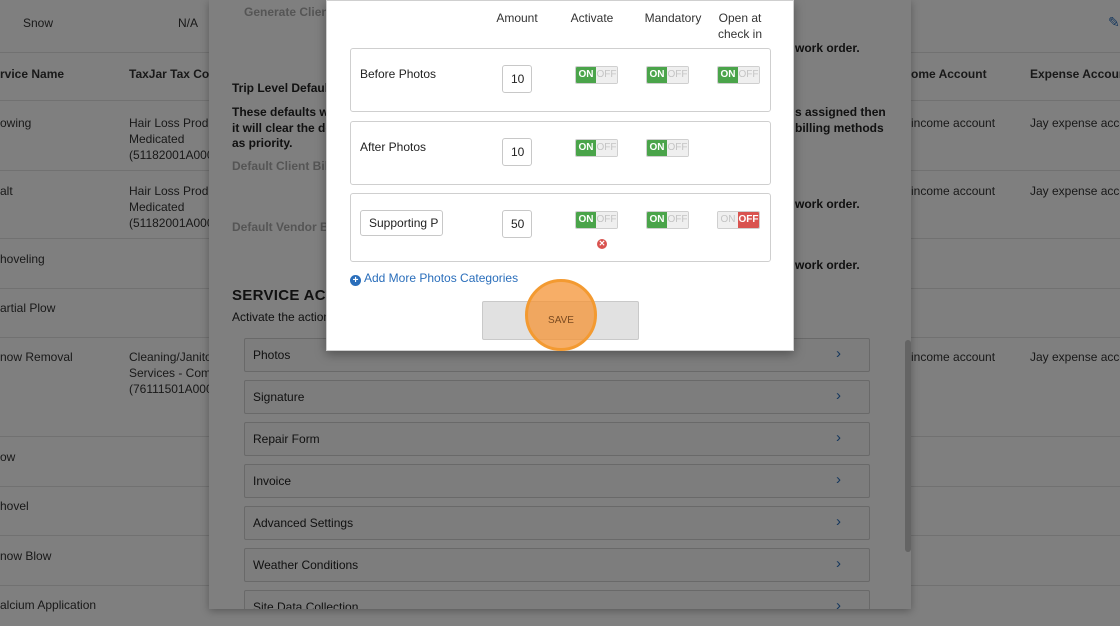 The width and height of the screenshot is (1120, 626). I want to click on photo-category-supporting: Supporting P 50 ON OFF ON OFF ON OFF ✕, so click(560, 227).